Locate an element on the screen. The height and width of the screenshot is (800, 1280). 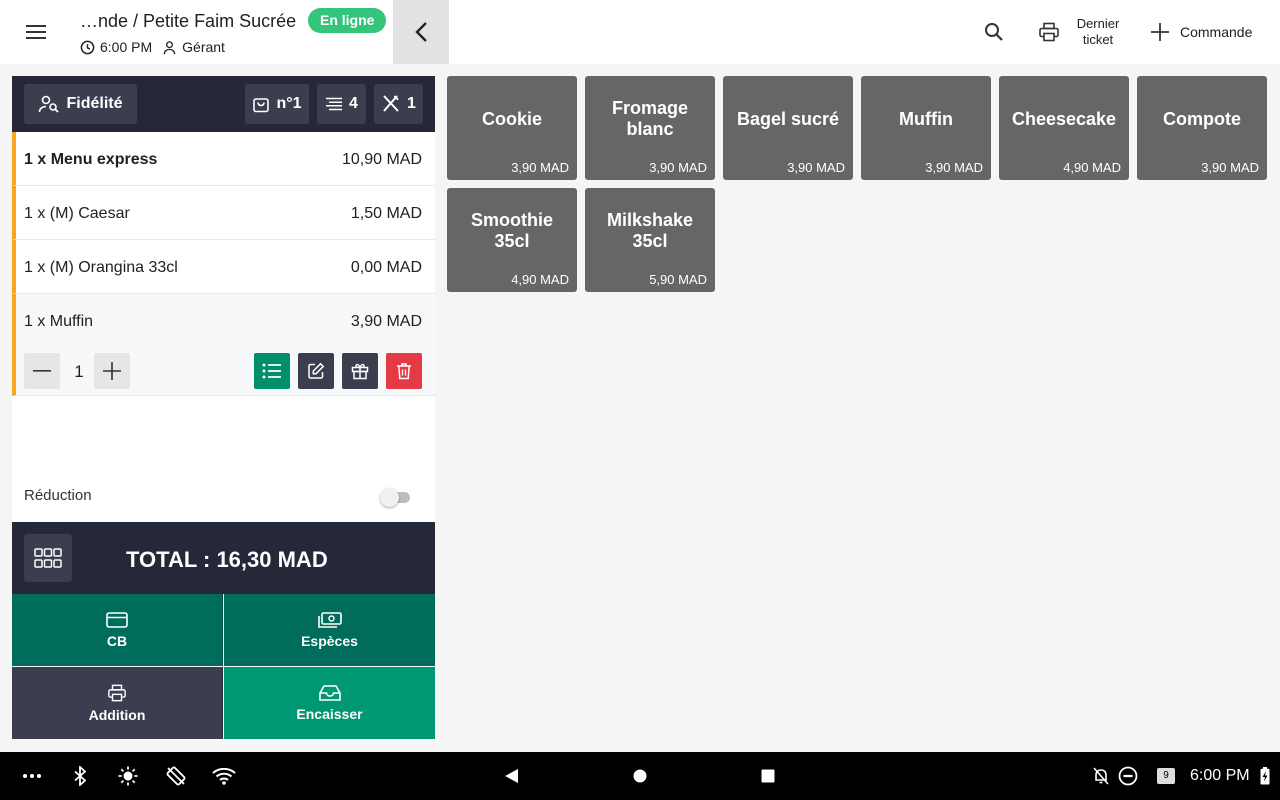
increase-qty-button is located at coordinates (112, 371).